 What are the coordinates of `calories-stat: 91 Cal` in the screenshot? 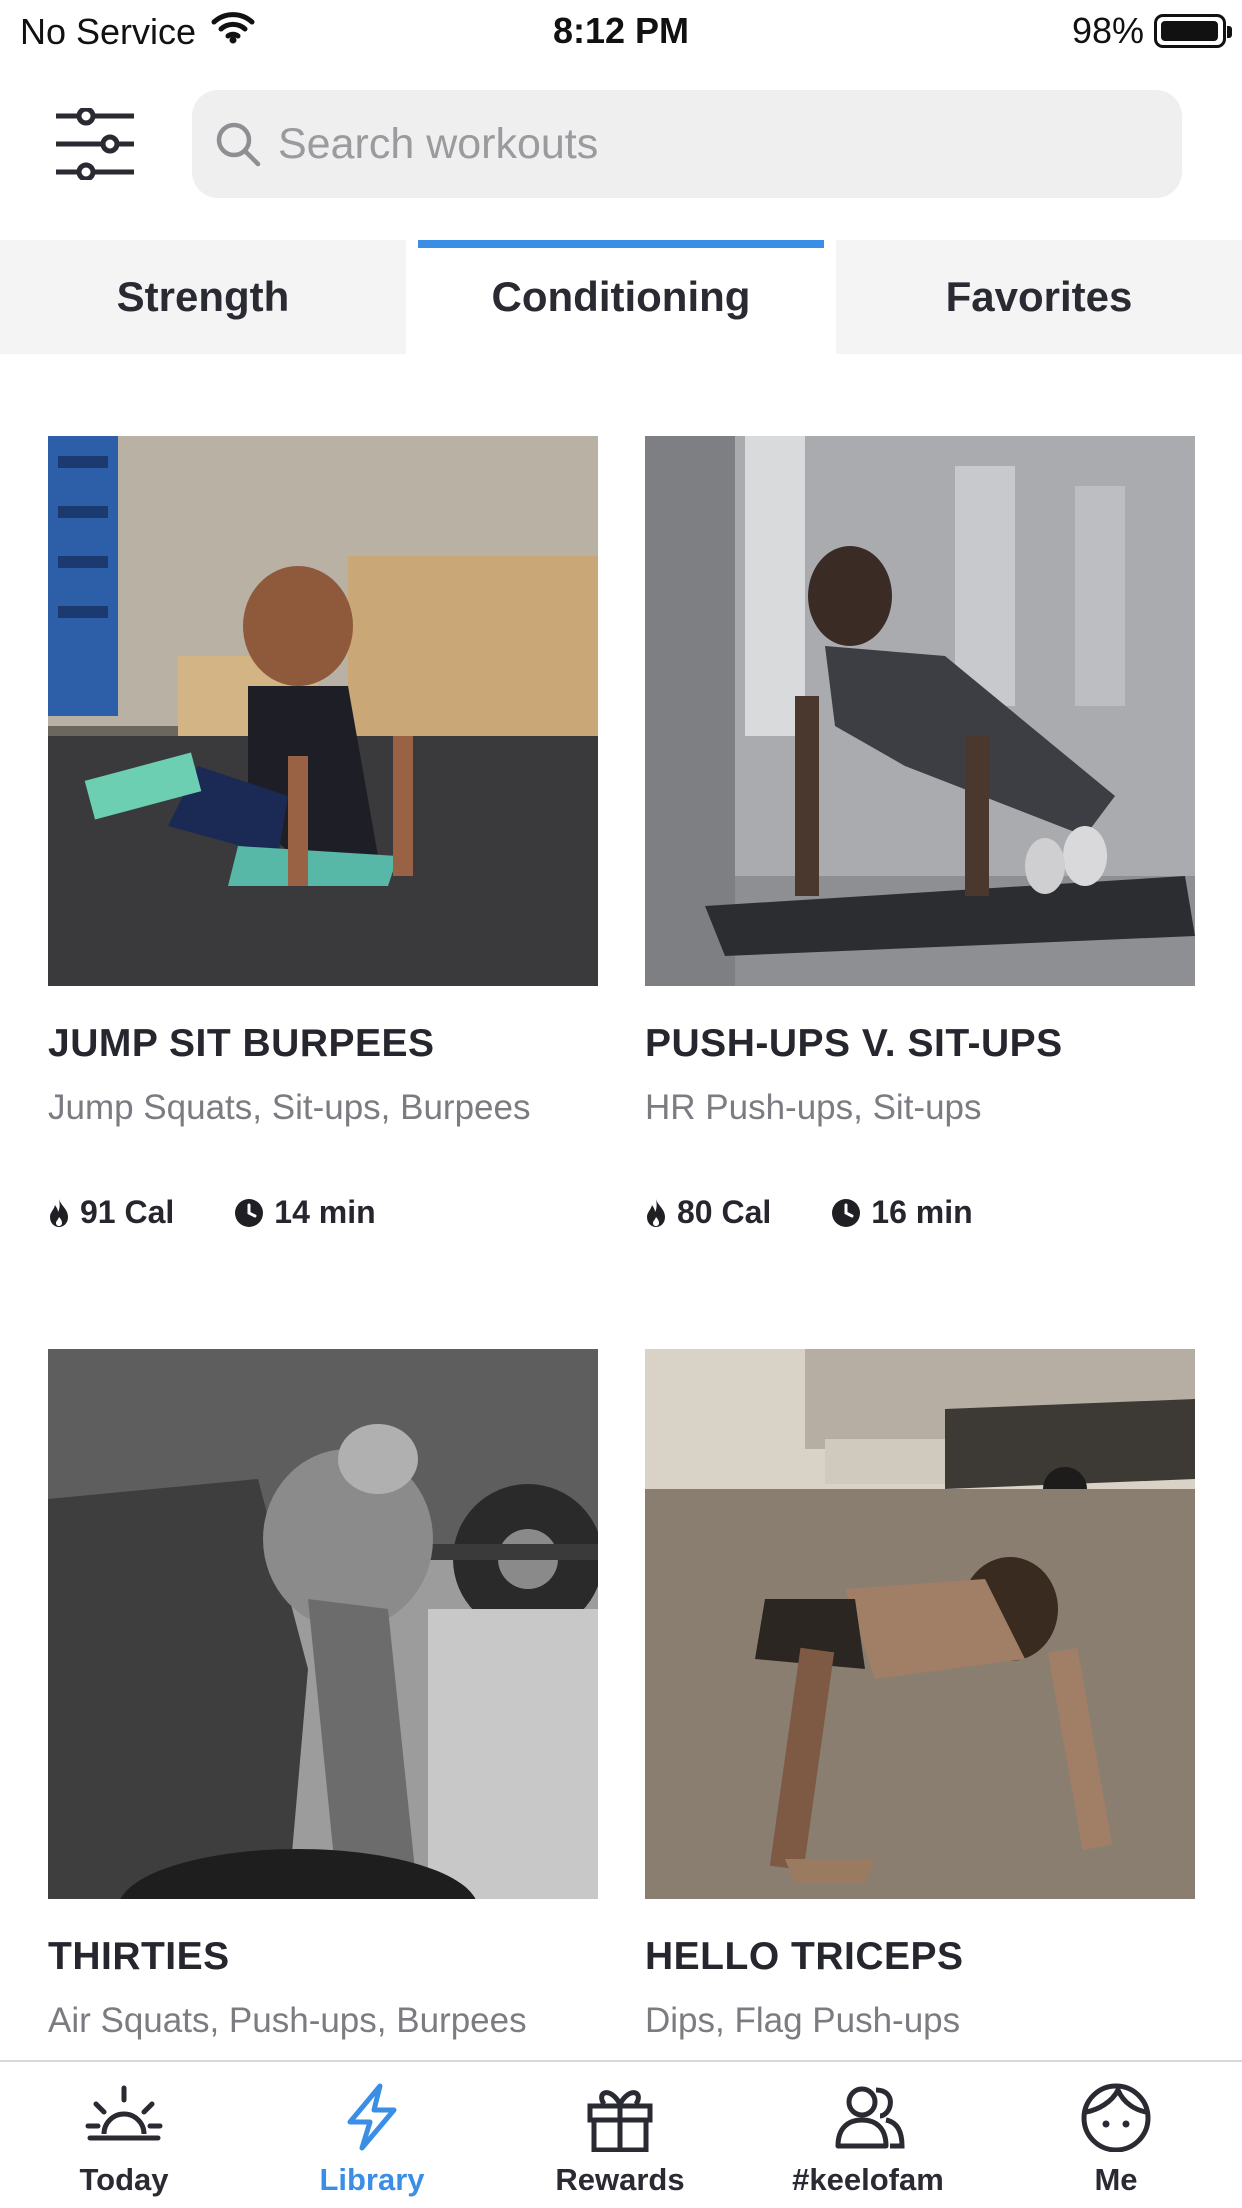 It's located at (111, 1212).